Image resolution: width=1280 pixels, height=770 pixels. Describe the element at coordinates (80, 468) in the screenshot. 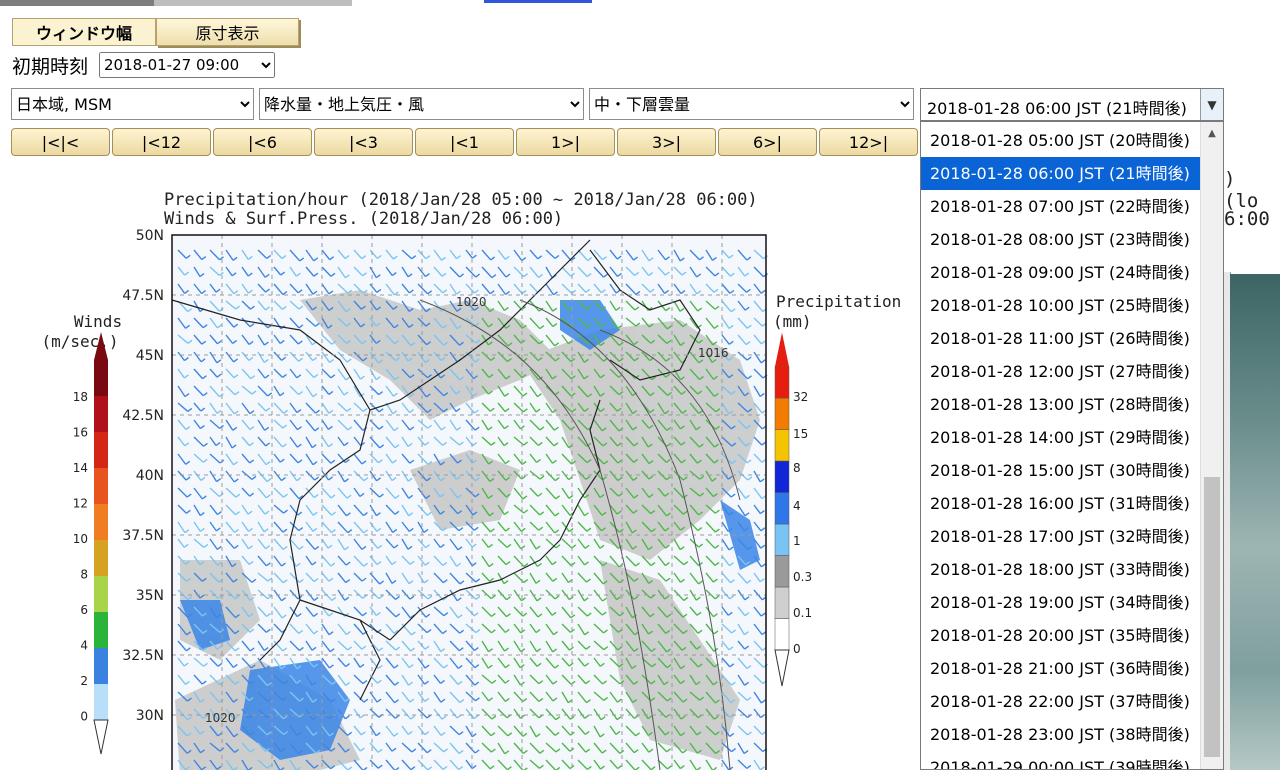

I see `winds-tick-label: 14` at that location.